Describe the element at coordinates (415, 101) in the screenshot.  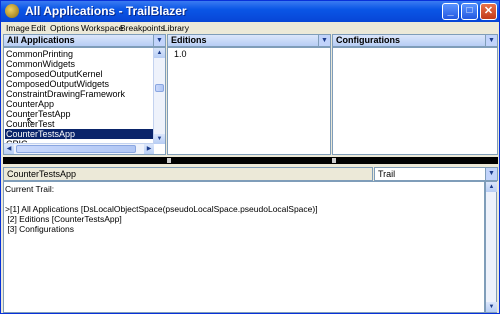
I see `configurations-list` at that location.